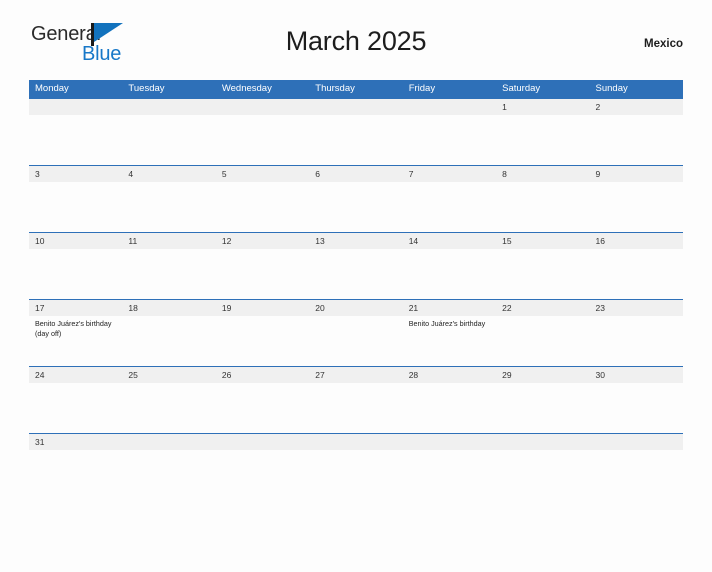 The image size is (712, 572). Describe the element at coordinates (169, 174) in the screenshot. I see `day-number: 4` at that location.